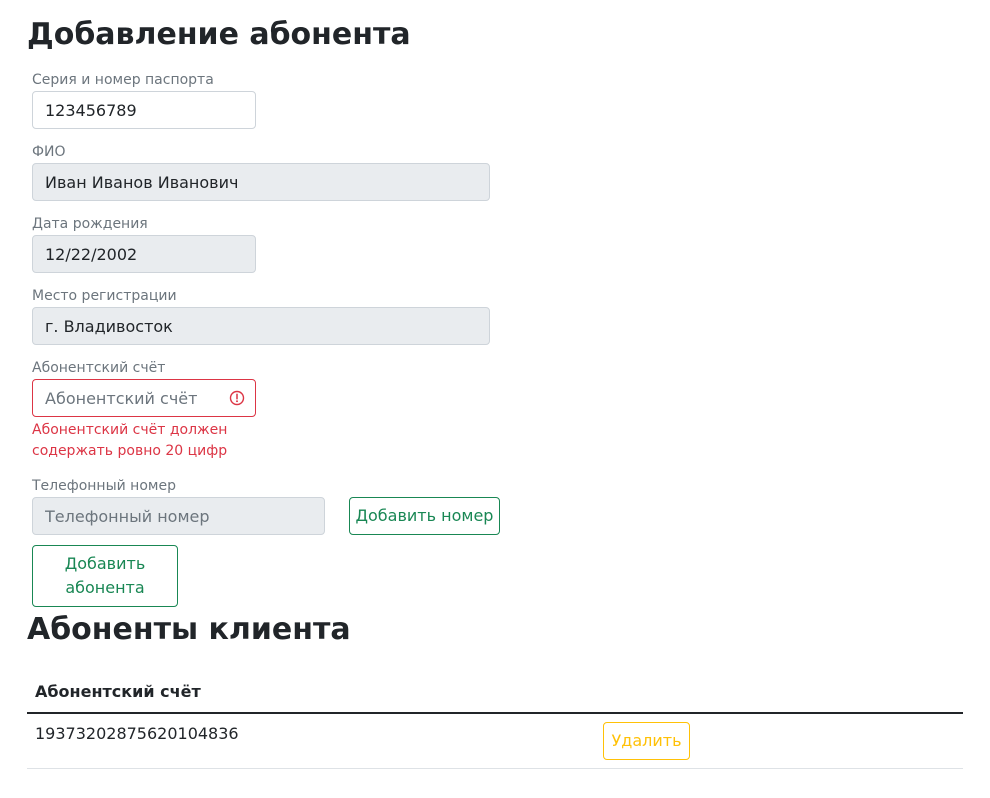 This screenshot has width=990, height=798. I want to click on table-row-divider, so click(495, 768).